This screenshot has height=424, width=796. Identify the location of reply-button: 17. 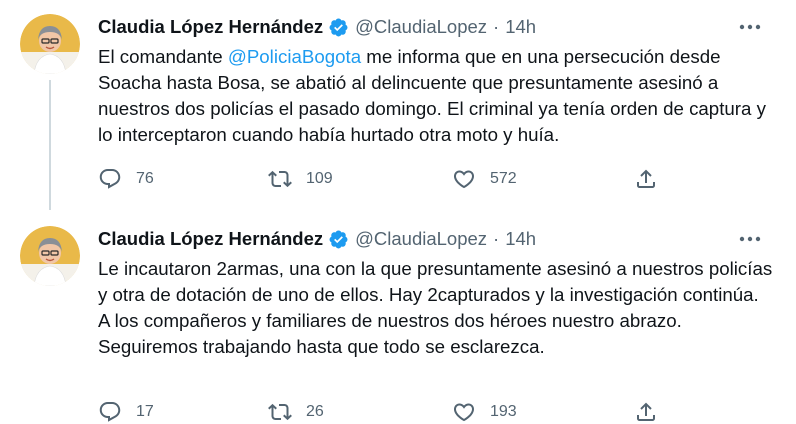
(126, 410).